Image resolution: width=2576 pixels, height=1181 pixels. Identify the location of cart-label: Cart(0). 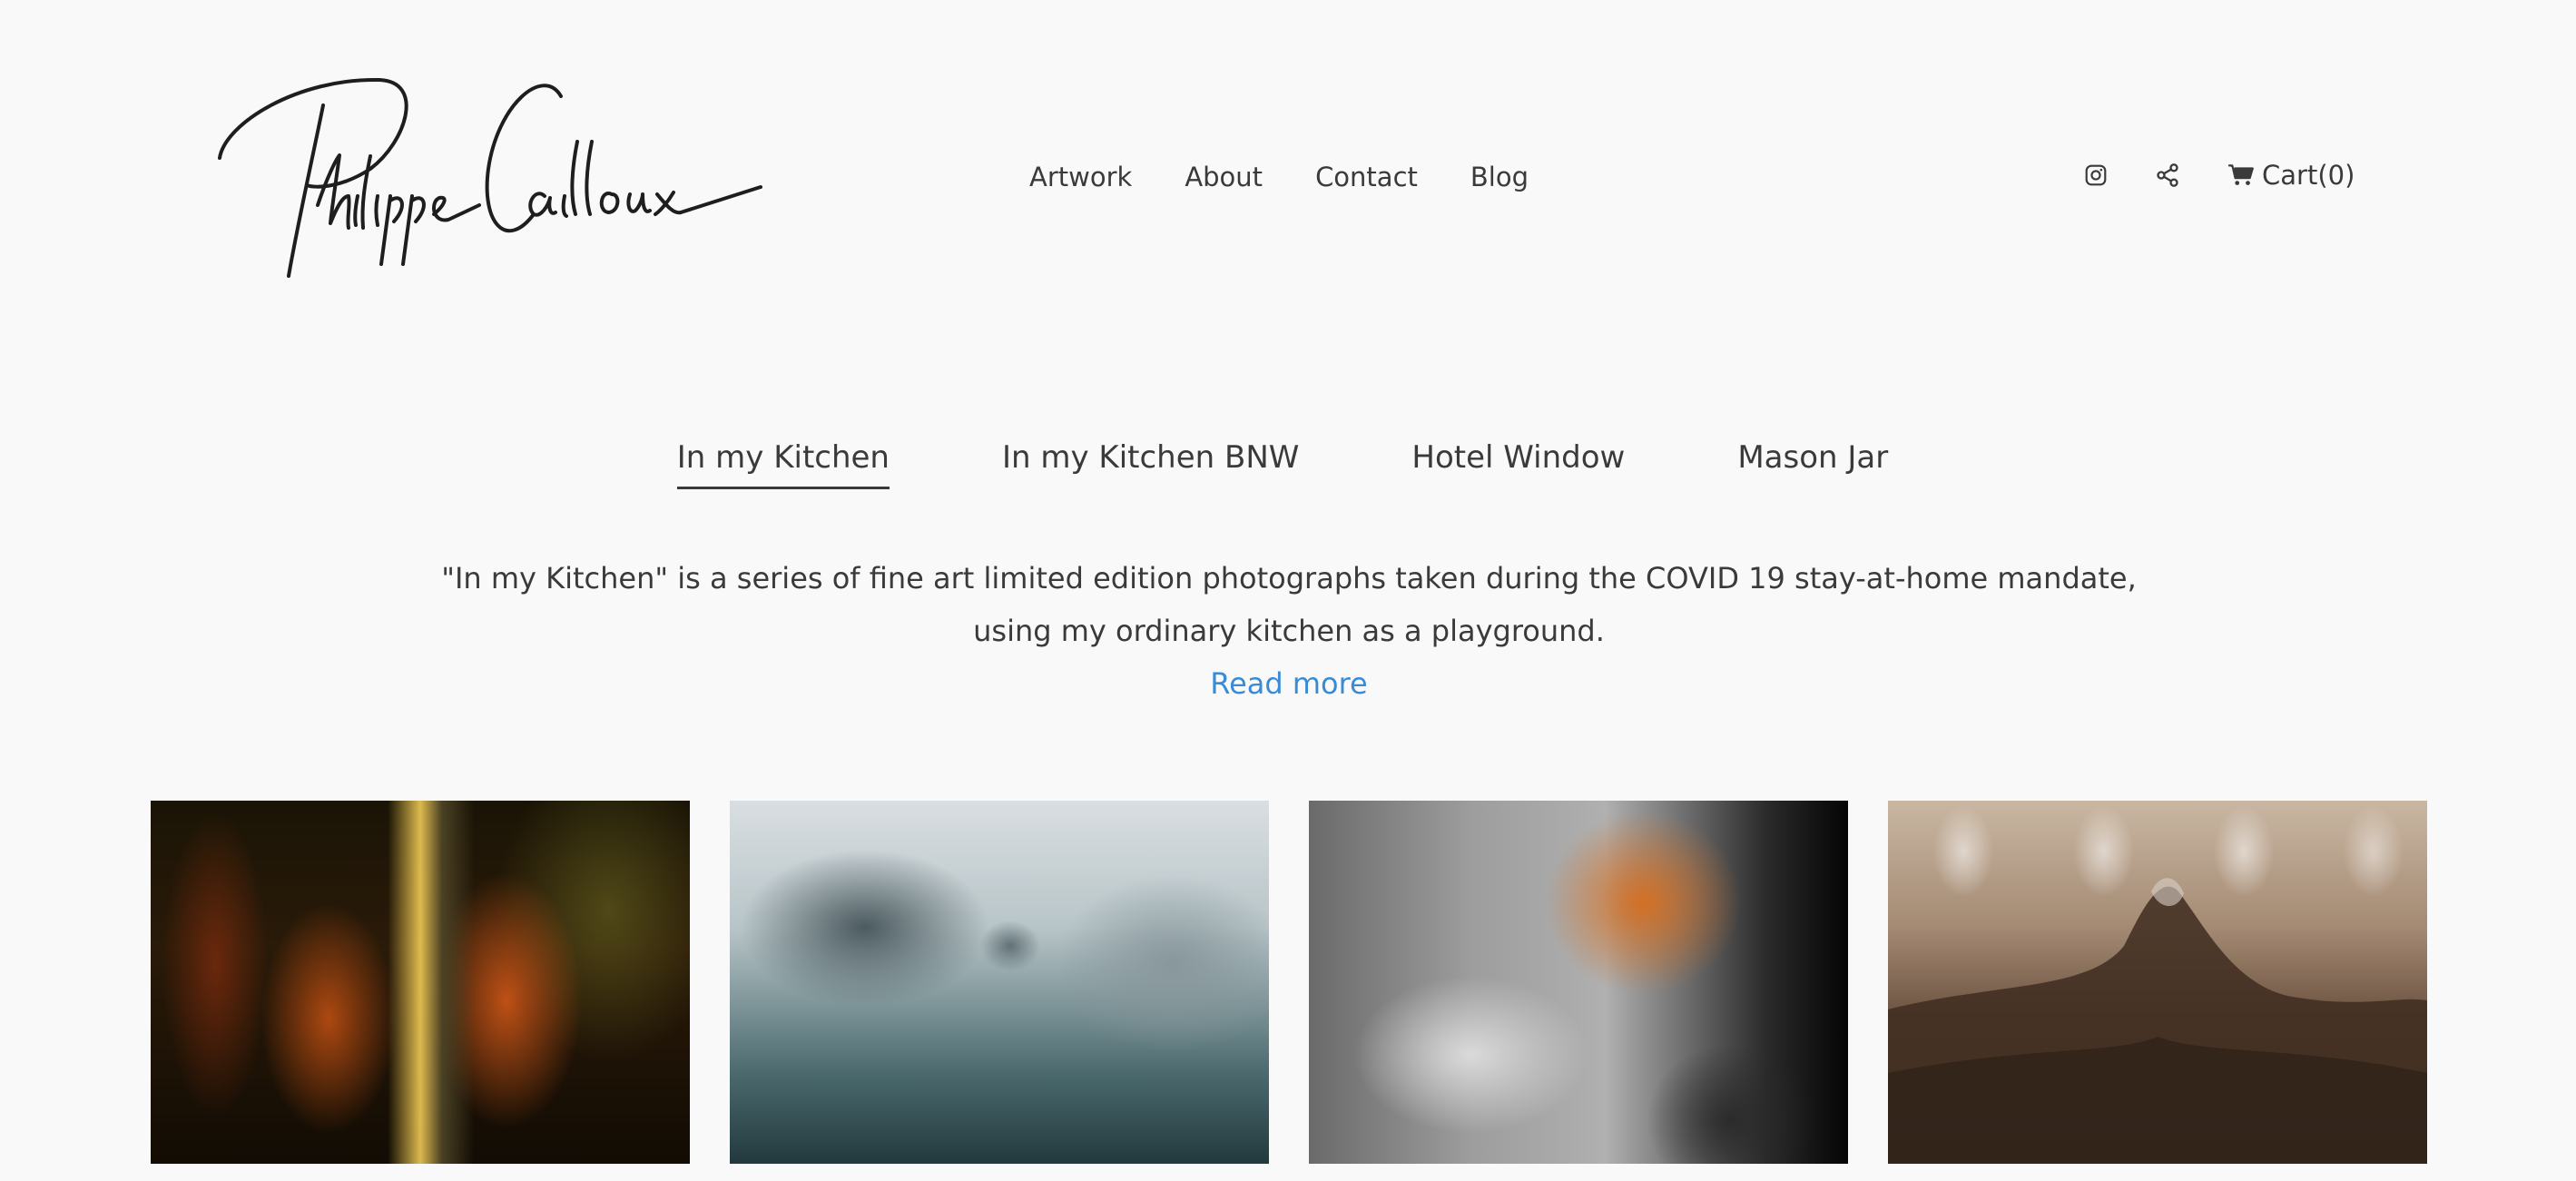
(2308, 175).